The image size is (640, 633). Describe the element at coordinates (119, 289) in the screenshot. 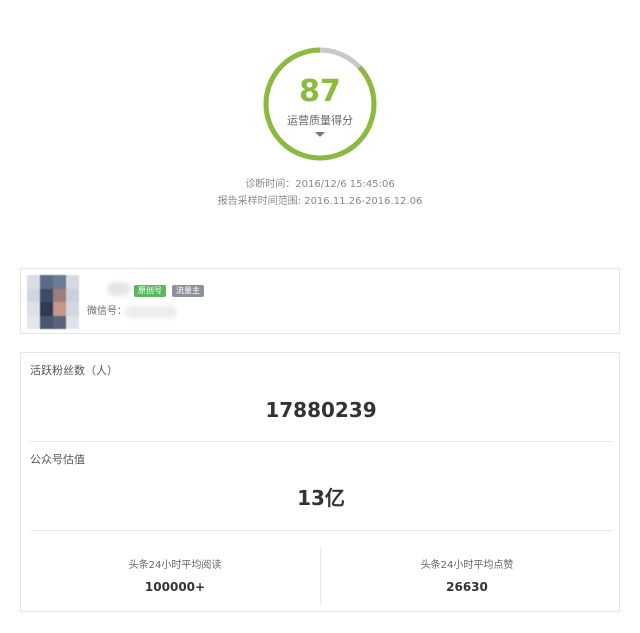

I see `account-name-redacted` at that location.